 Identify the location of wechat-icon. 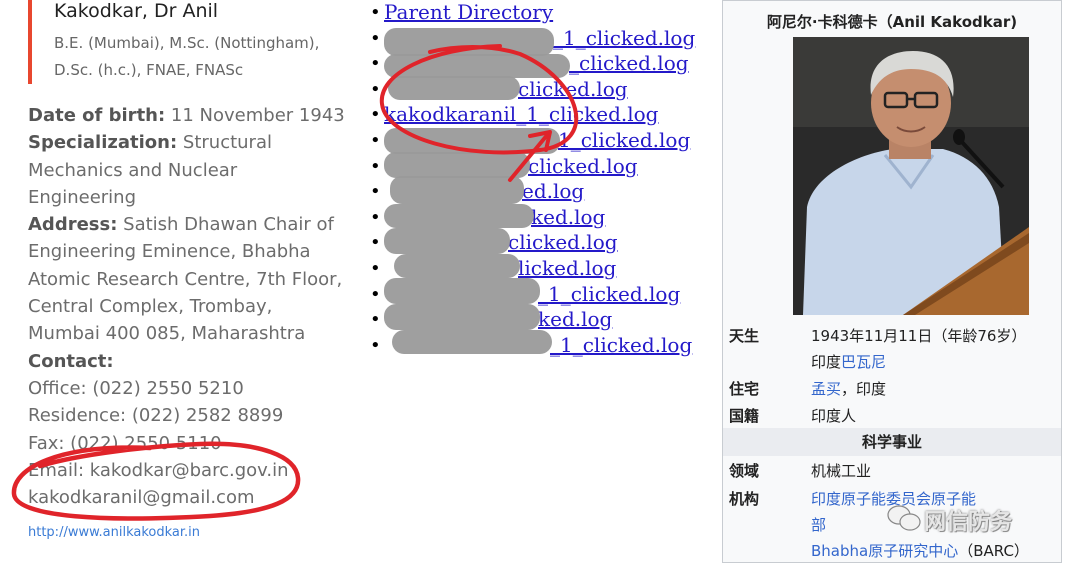
(904, 518).